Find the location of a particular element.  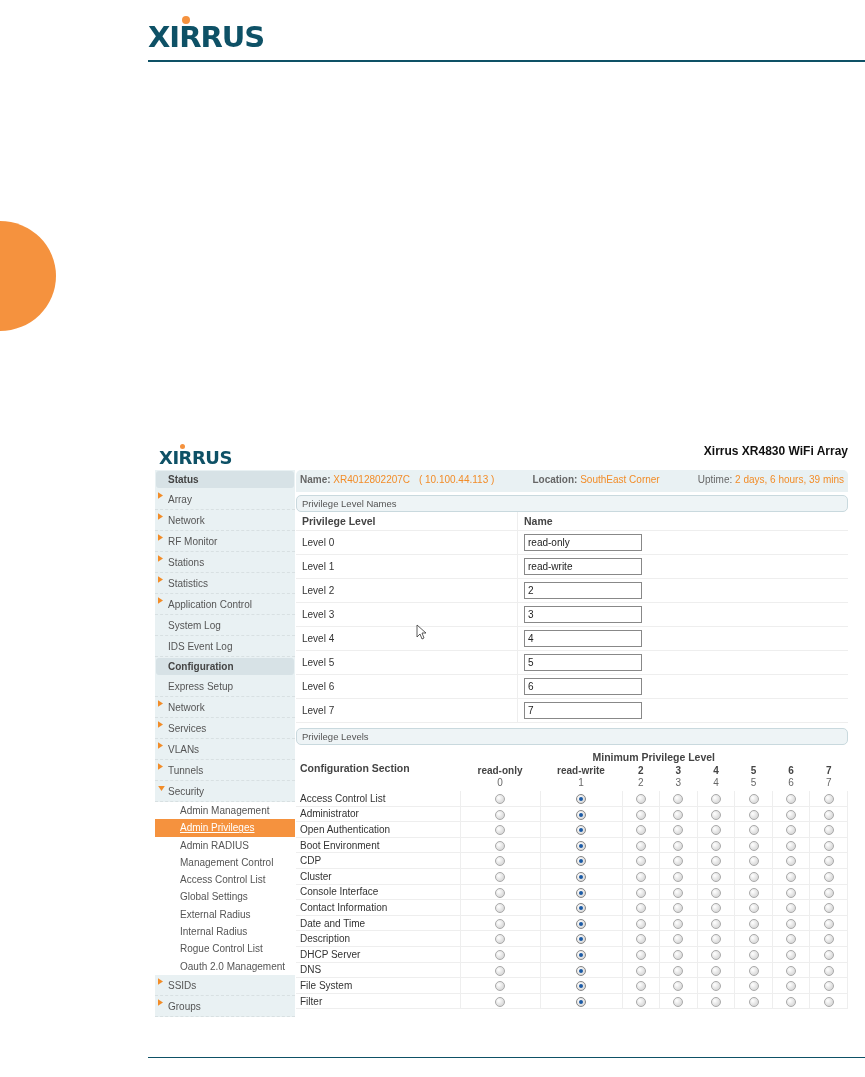

input-field: 2 is located at coordinates (583, 590).